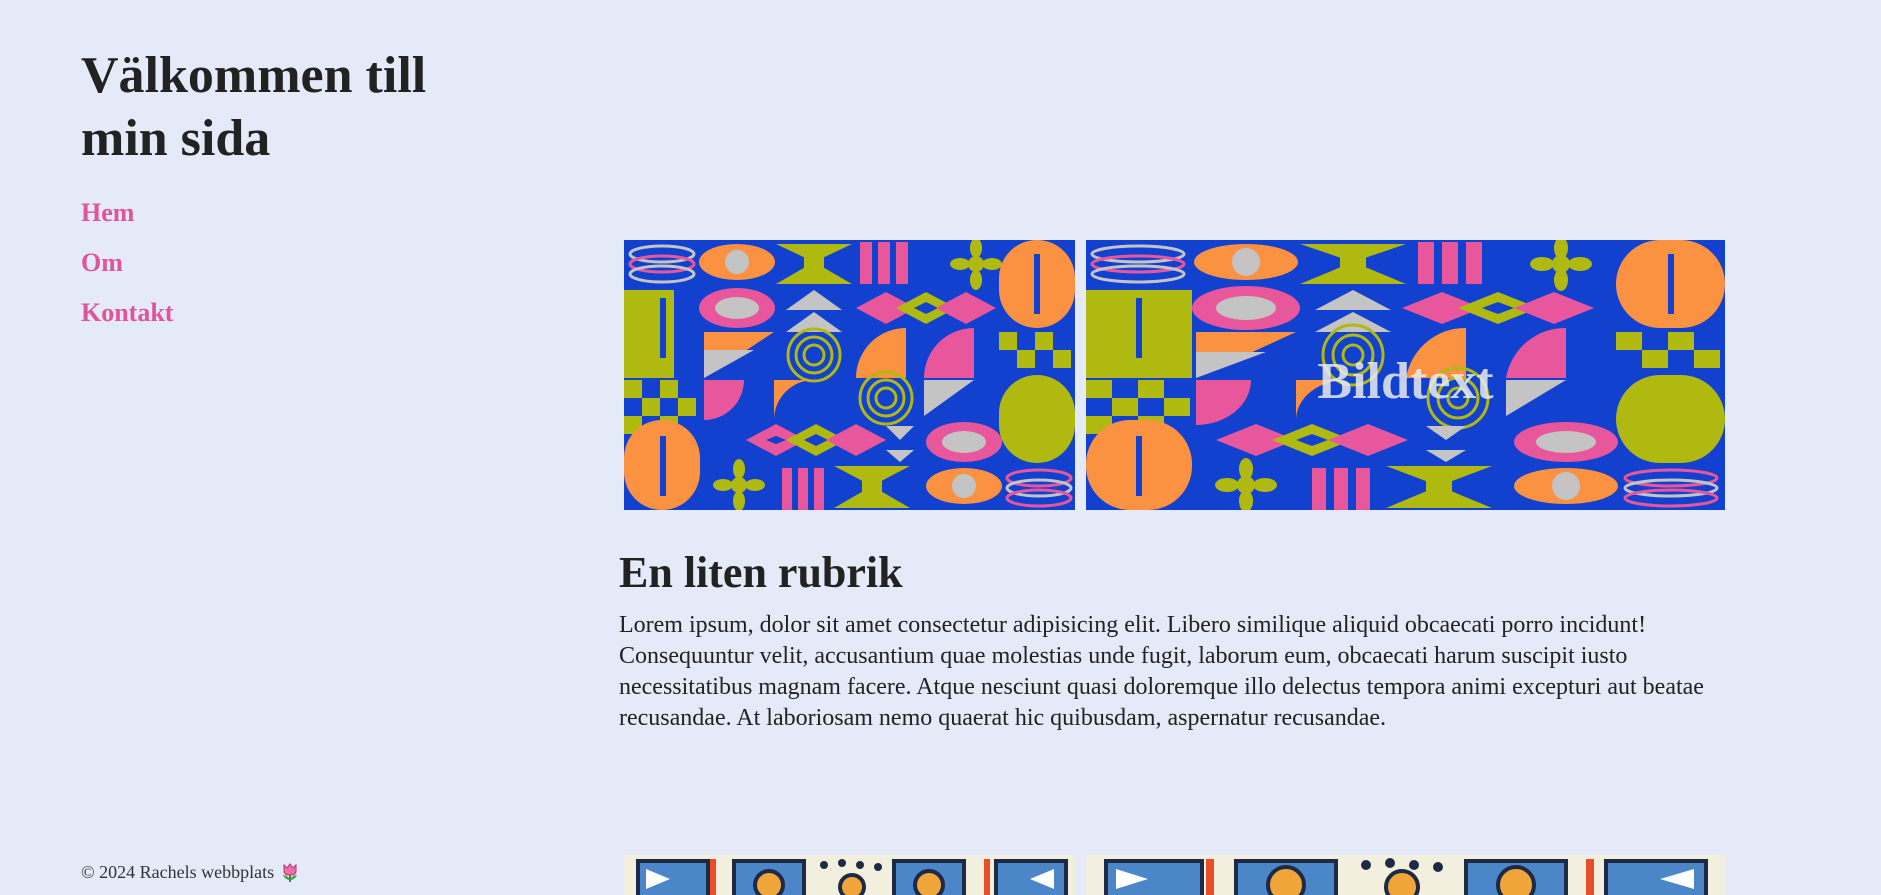 The width and height of the screenshot is (1881, 895). I want to click on image-gallery-second, so click(1172, 875).